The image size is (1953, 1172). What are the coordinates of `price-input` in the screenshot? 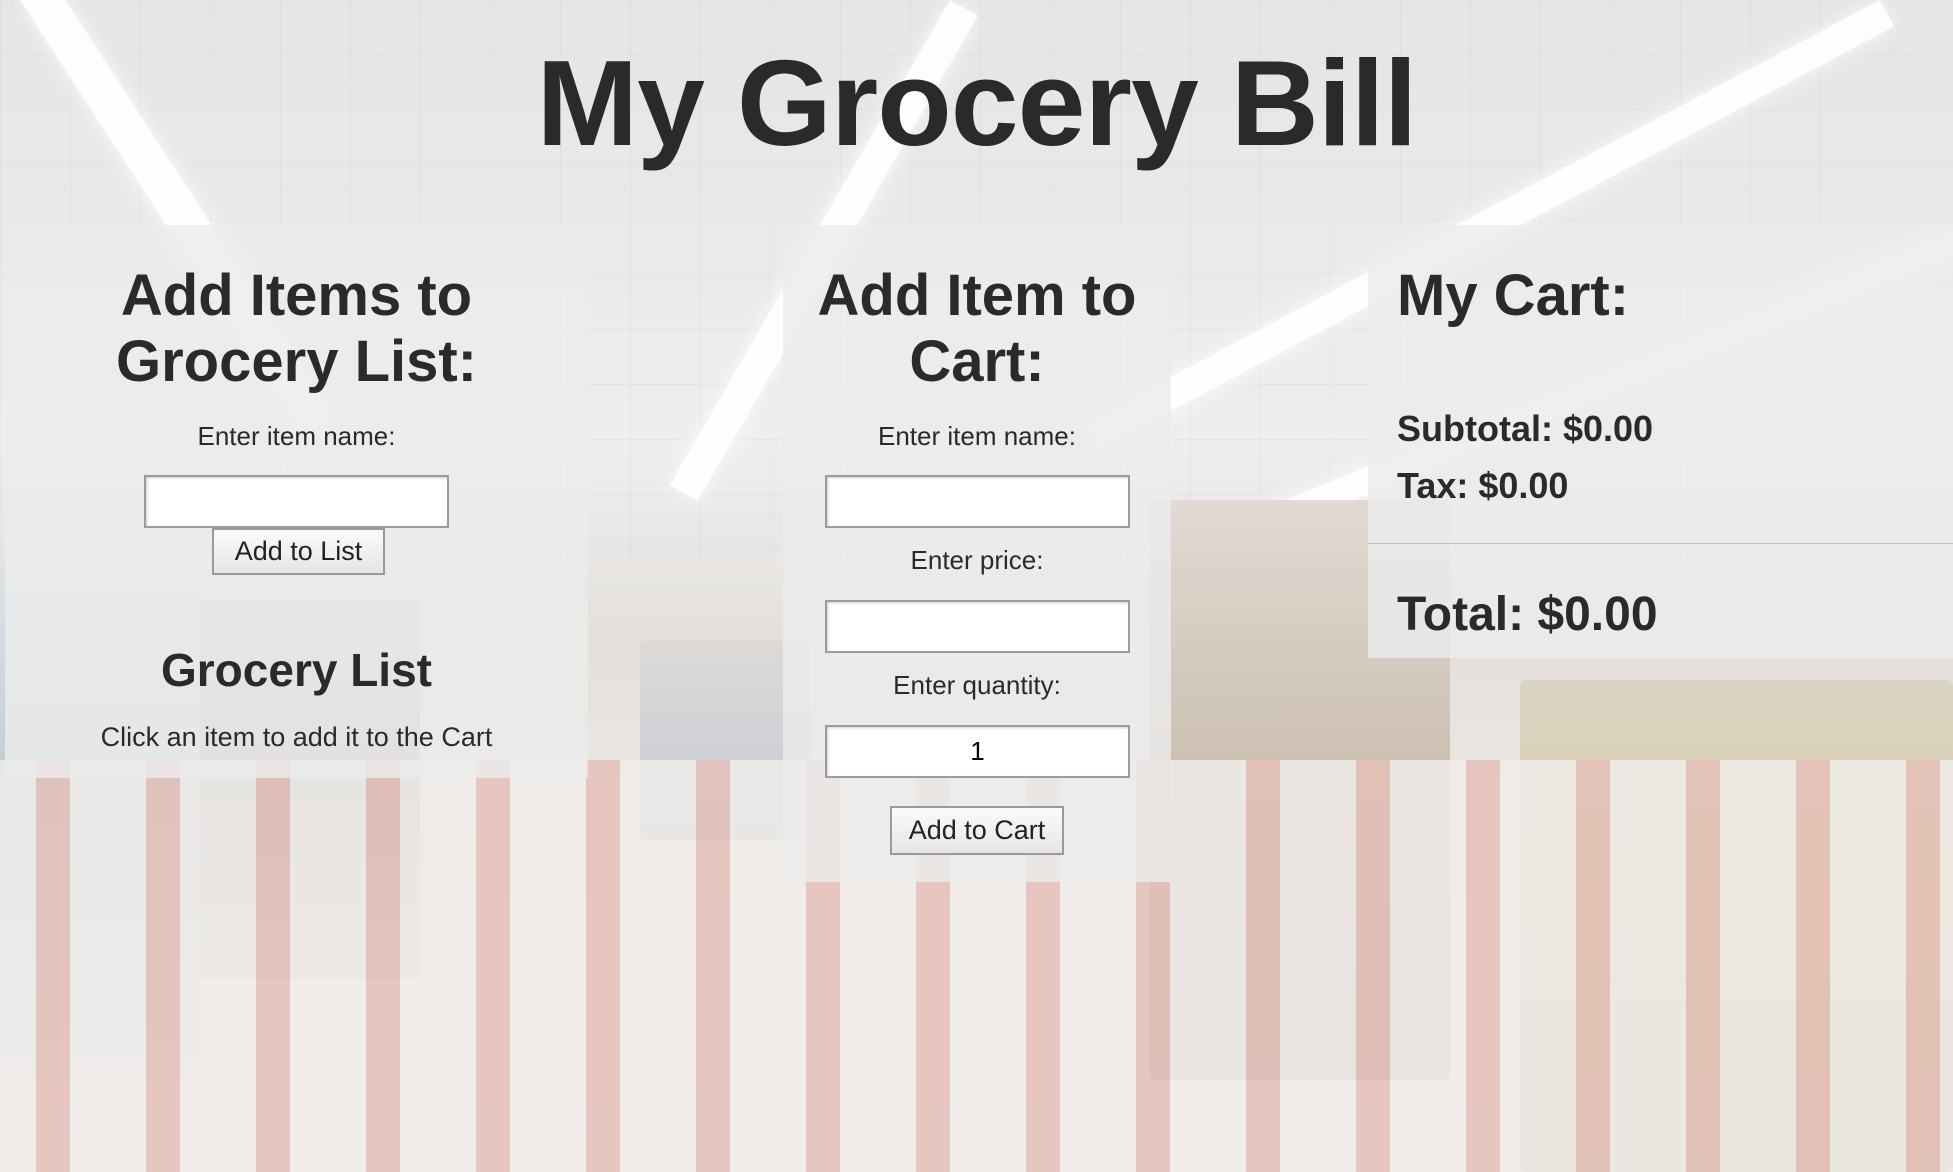 It's located at (977, 626).